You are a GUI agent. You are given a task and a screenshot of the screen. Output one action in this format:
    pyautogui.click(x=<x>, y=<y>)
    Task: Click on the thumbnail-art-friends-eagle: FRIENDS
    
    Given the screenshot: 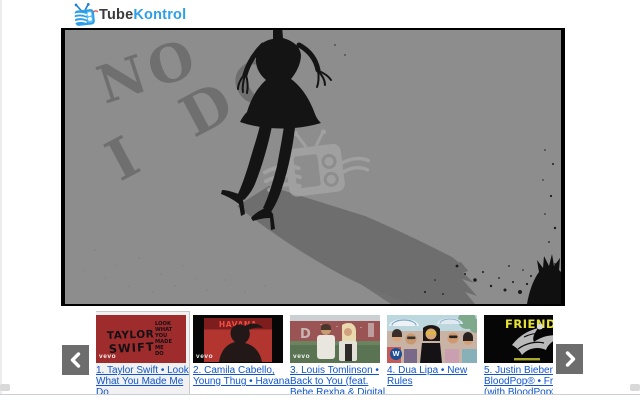 What is the action you would take?
    pyautogui.click(x=518, y=339)
    